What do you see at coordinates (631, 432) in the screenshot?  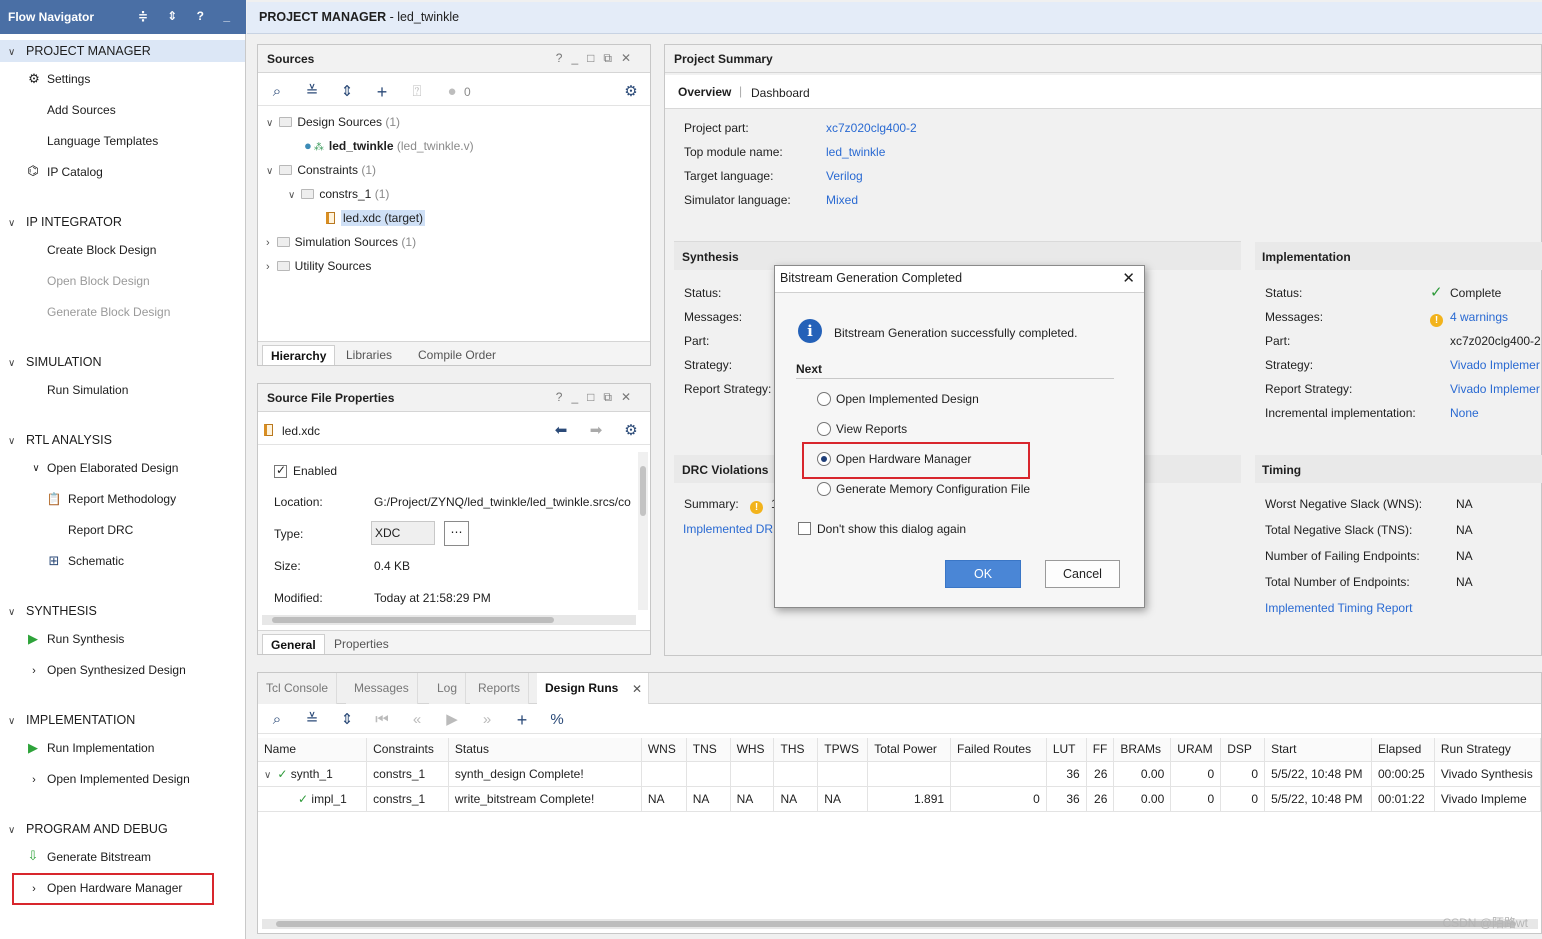 I see `gear-icon: ⚙` at bounding box center [631, 432].